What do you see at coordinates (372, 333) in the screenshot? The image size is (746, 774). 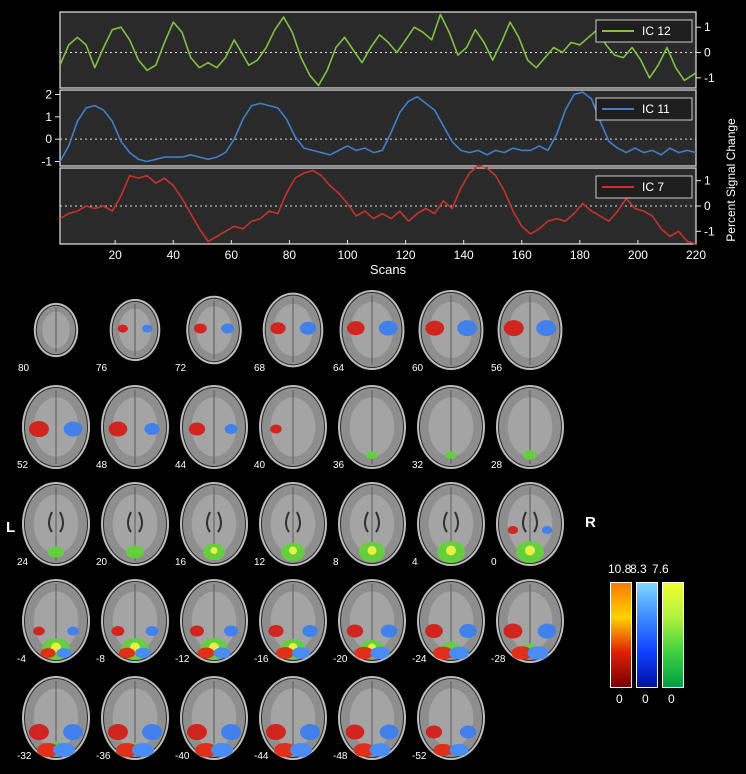 I see `brain-slice: 64` at bounding box center [372, 333].